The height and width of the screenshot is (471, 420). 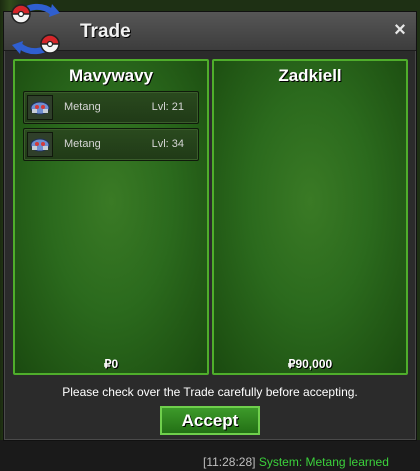 What do you see at coordinates (310, 364) in the screenshot?
I see `partner-money-offer: ₽90,000` at bounding box center [310, 364].